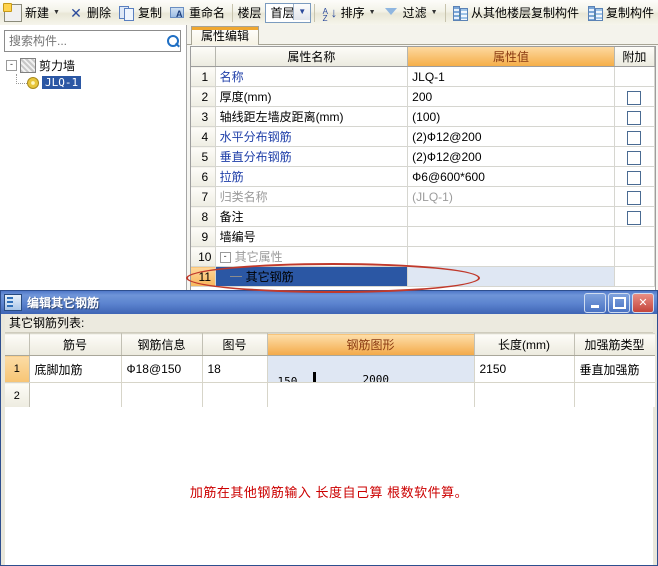  I want to click on main-toolbar: 新建 ▼ ✕ 删除 复制 重命名 楼层 首层 ▼ ↓ 排序 ▼, so click(329, 13).